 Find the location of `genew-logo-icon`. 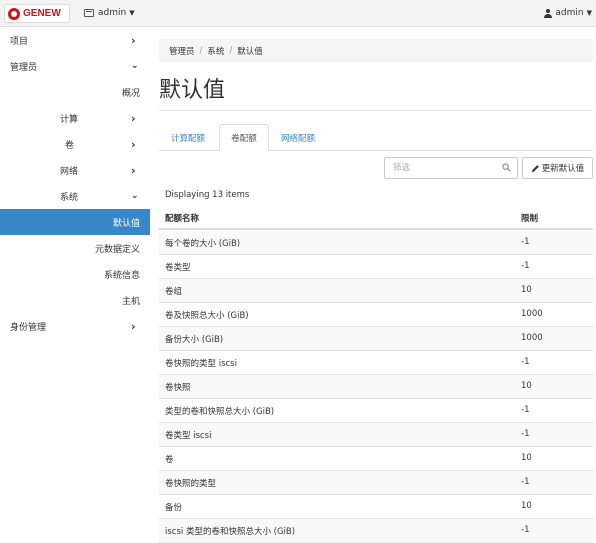

genew-logo-icon is located at coordinates (14, 13).